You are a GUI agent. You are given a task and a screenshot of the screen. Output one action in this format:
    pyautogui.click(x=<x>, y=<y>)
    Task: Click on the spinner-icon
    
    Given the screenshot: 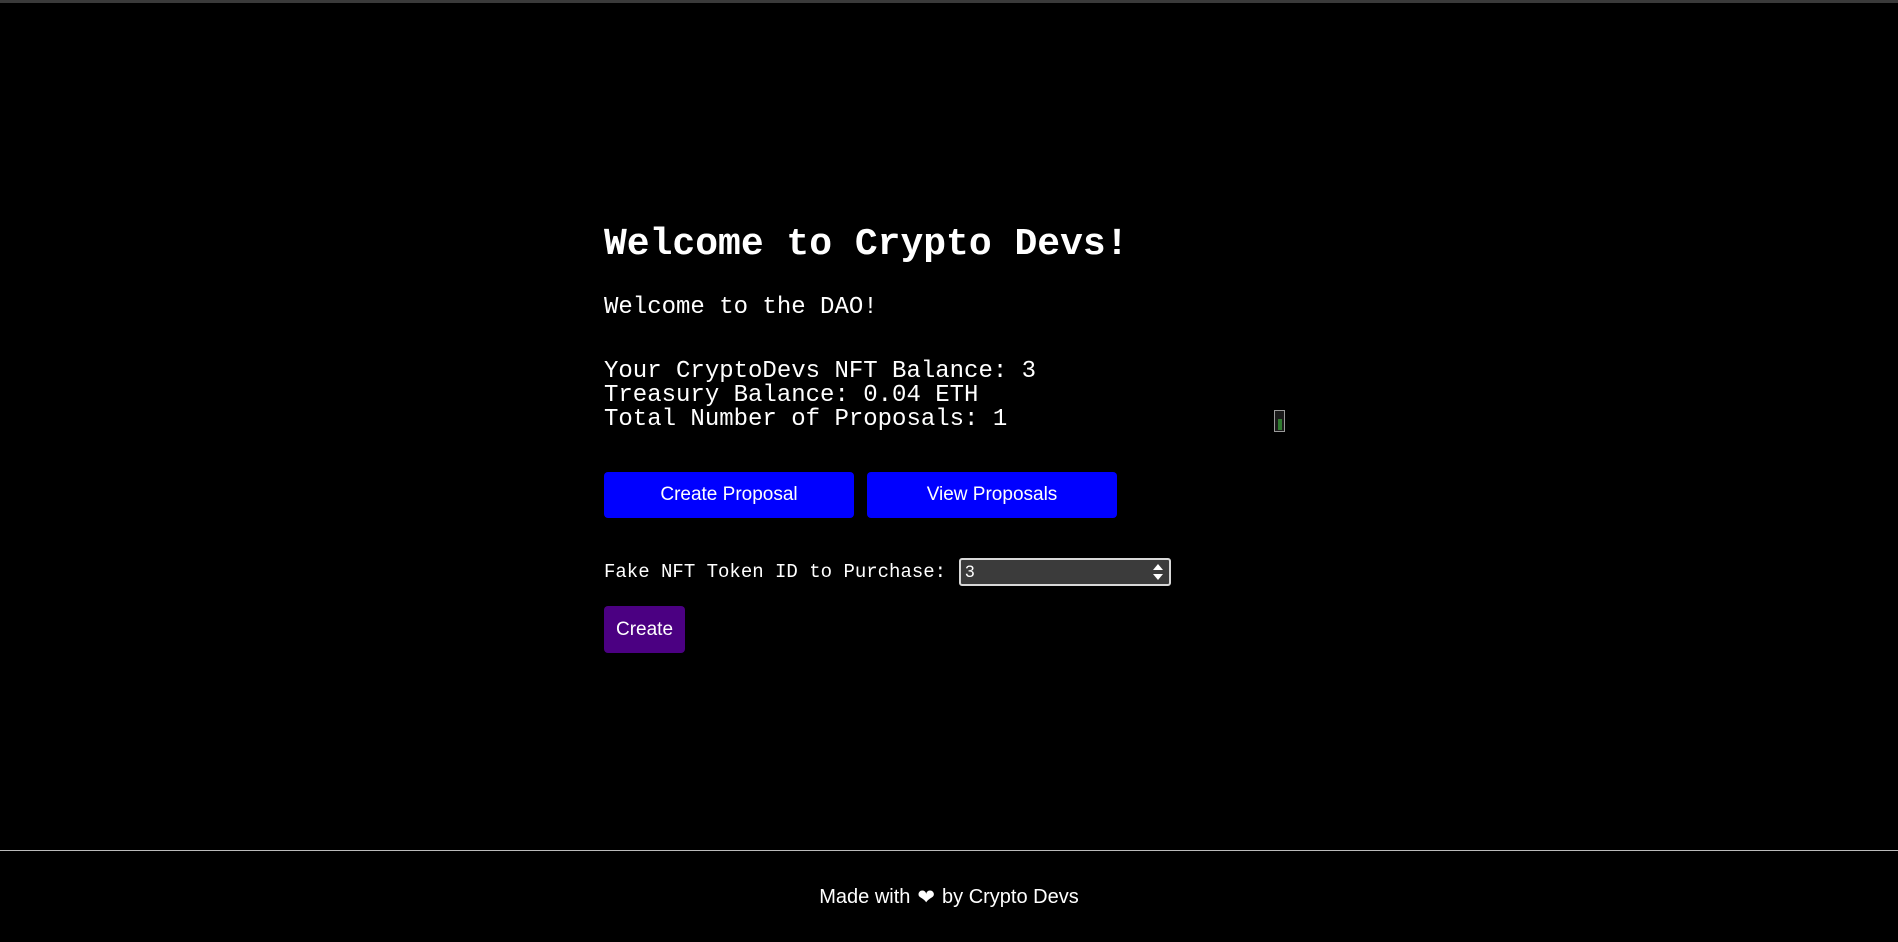 What is the action you would take?
    pyautogui.click(x=1158, y=572)
    